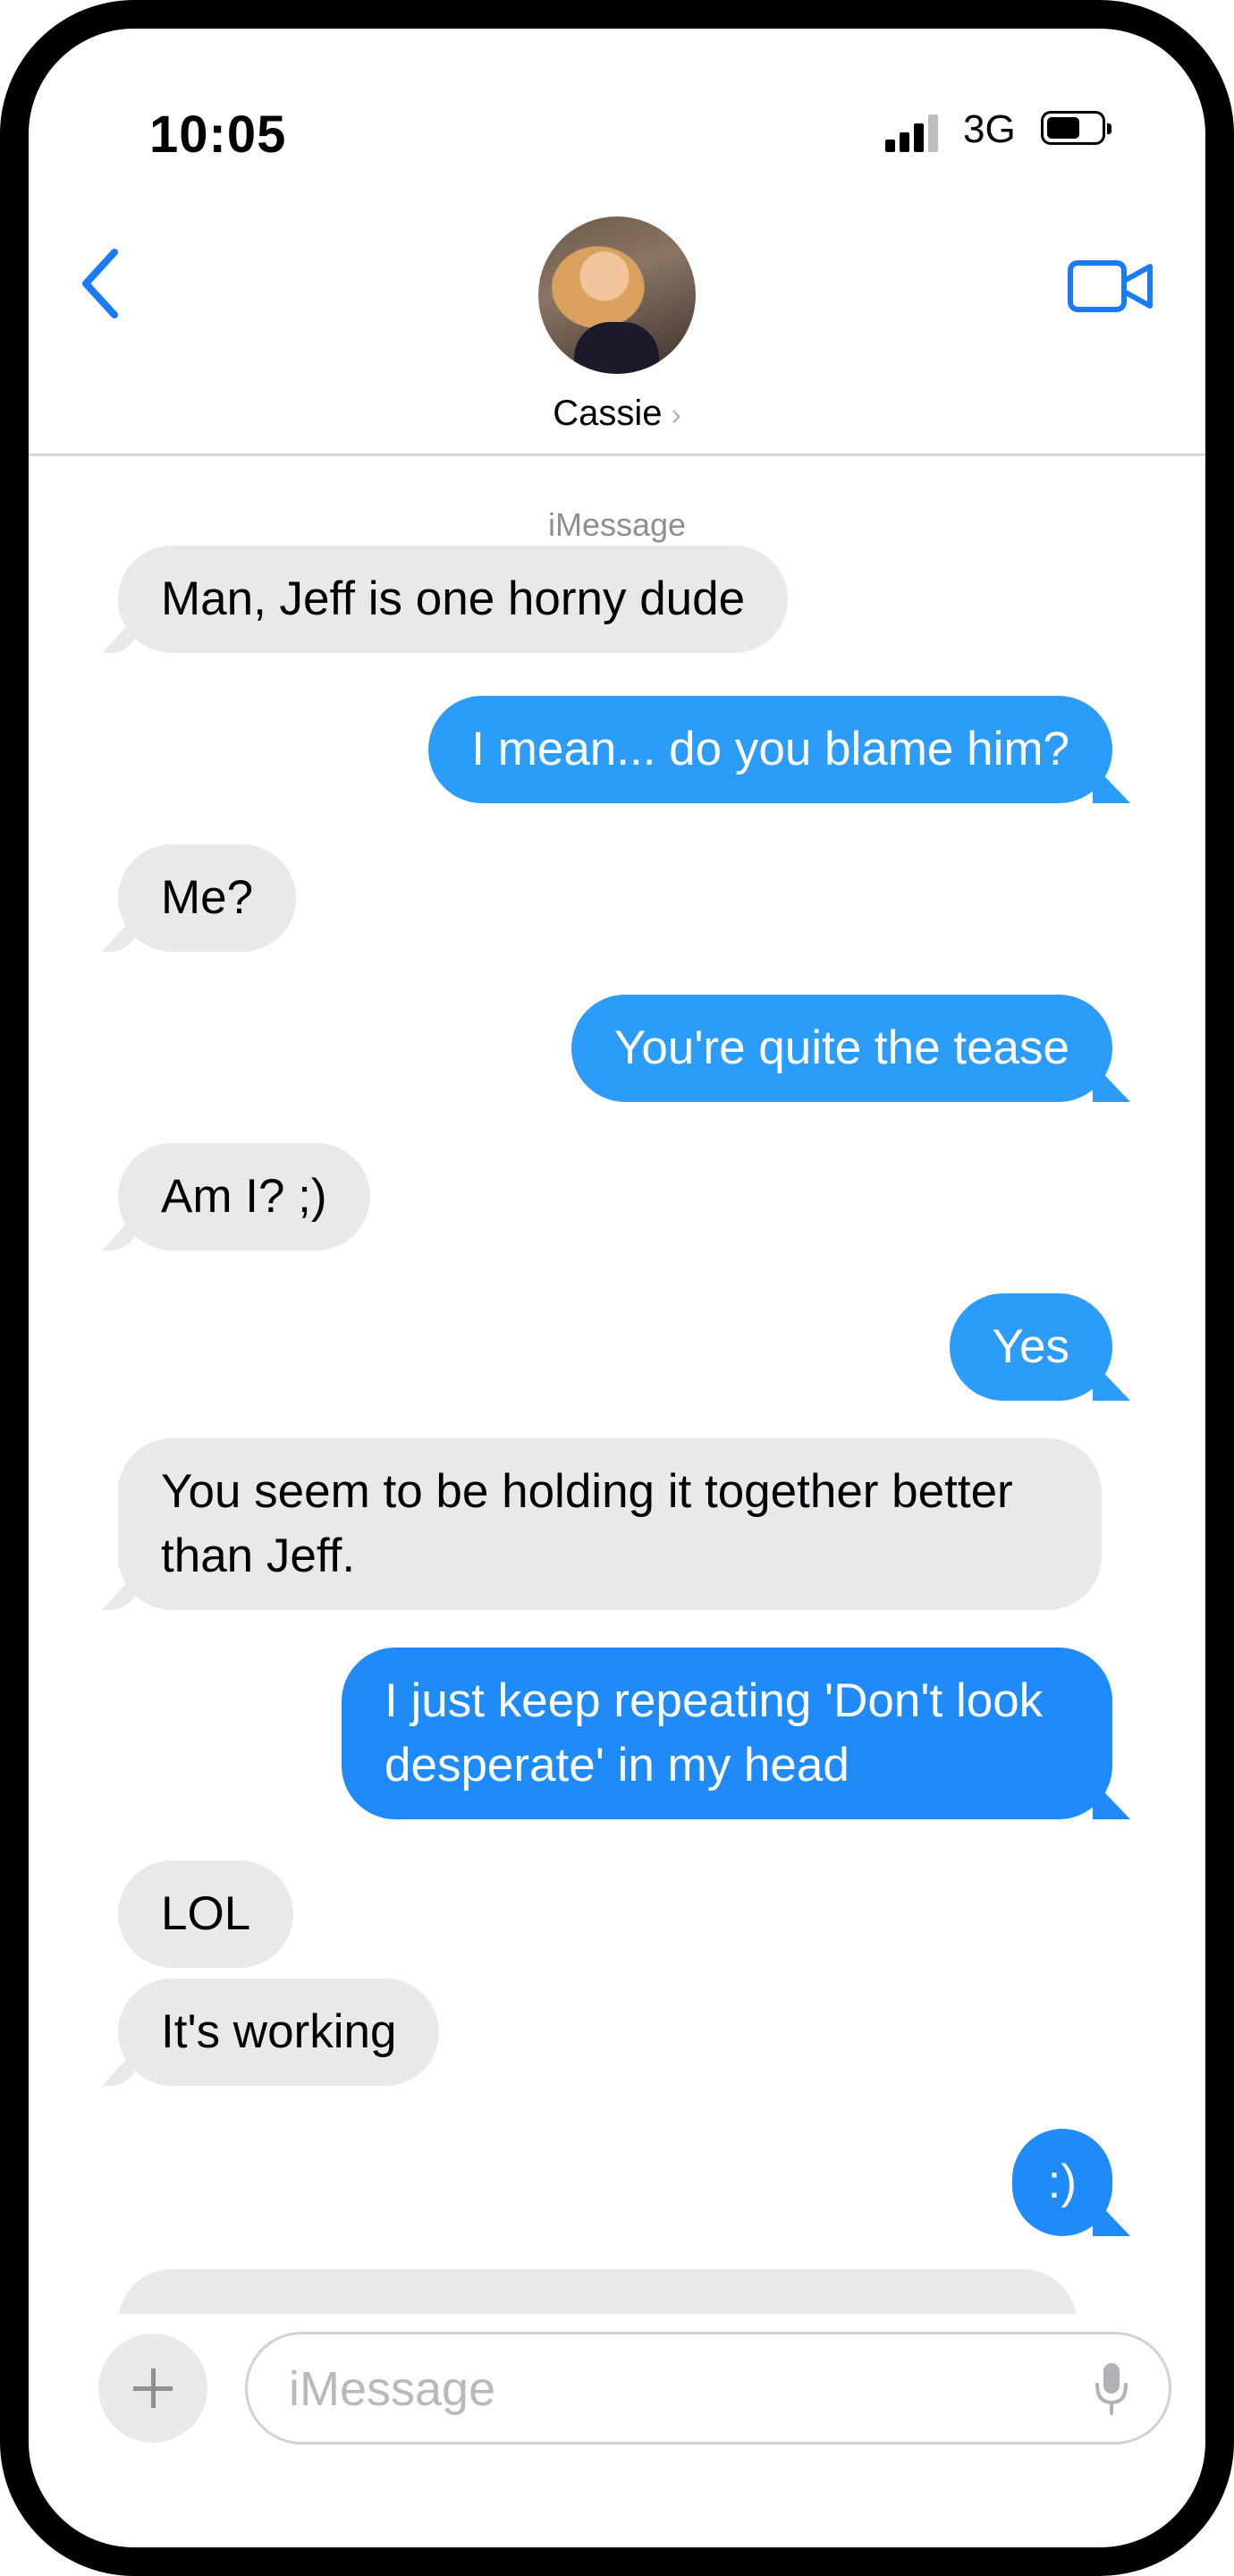 The image size is (1234, 2576). I want to click on compose-bar, so click(617, 2379).